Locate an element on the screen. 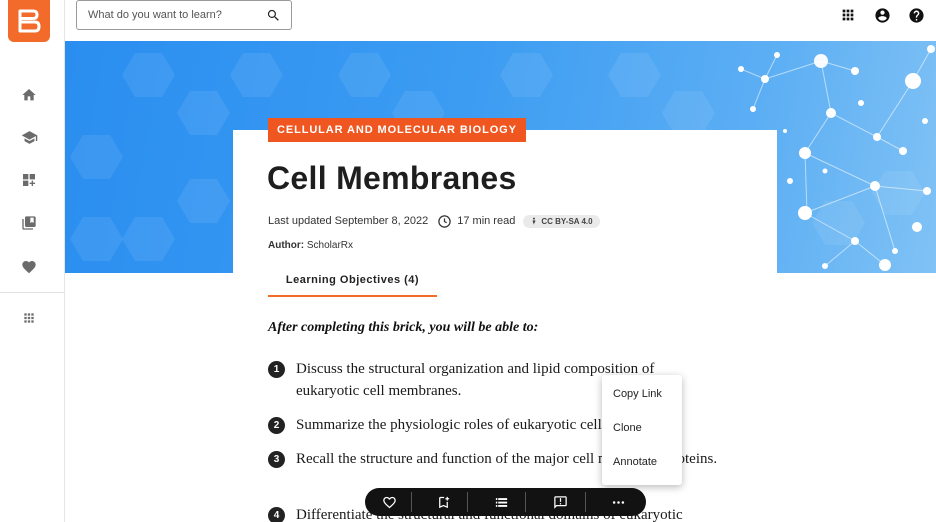  objective-number: 4 is located at coordinates (276, 514).